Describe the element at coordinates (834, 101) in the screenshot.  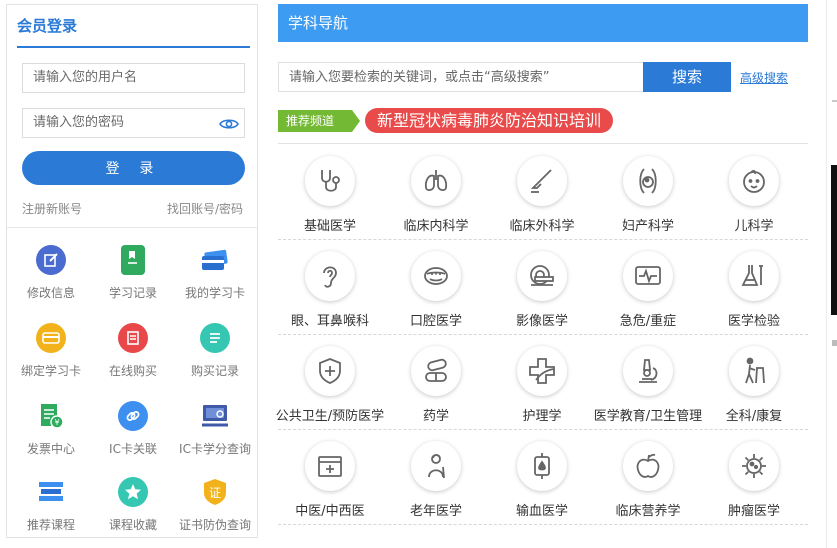
I see `page-edge-mark` at that location.